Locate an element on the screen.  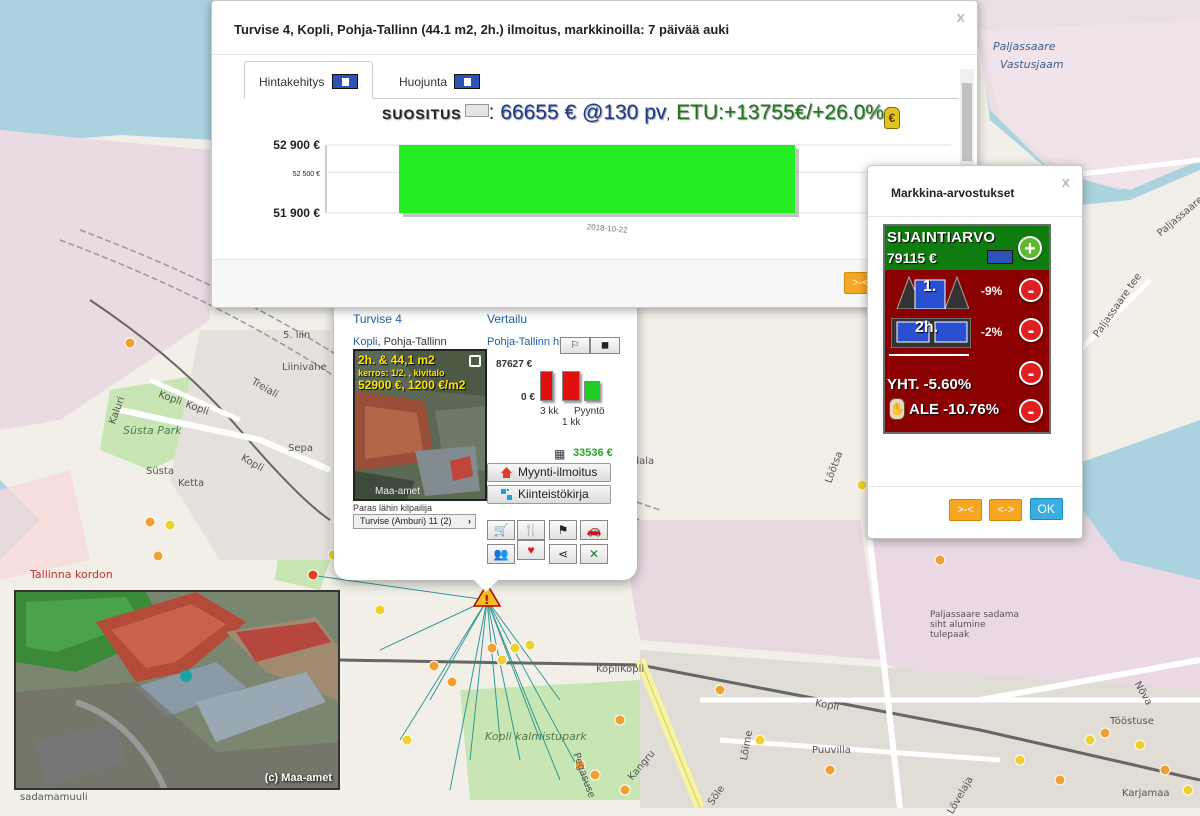
location-value: 79115 € is located at coordinates (912, 258).